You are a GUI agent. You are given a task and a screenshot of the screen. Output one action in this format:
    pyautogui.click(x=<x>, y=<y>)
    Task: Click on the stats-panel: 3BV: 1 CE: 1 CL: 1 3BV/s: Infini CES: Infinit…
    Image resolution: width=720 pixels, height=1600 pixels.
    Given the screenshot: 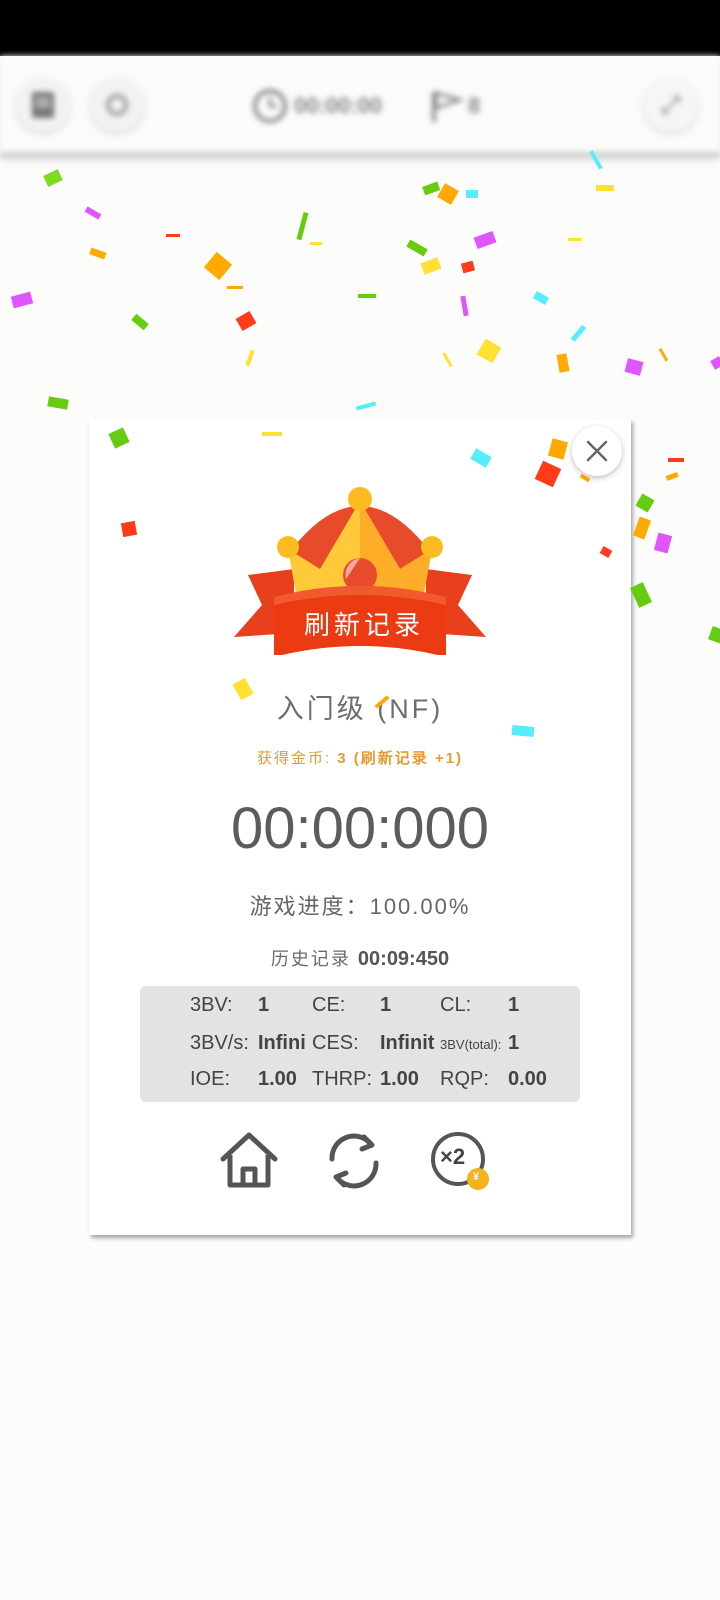 What is the action you would take?
    pyautogui.click(x=360, y=1044)
    